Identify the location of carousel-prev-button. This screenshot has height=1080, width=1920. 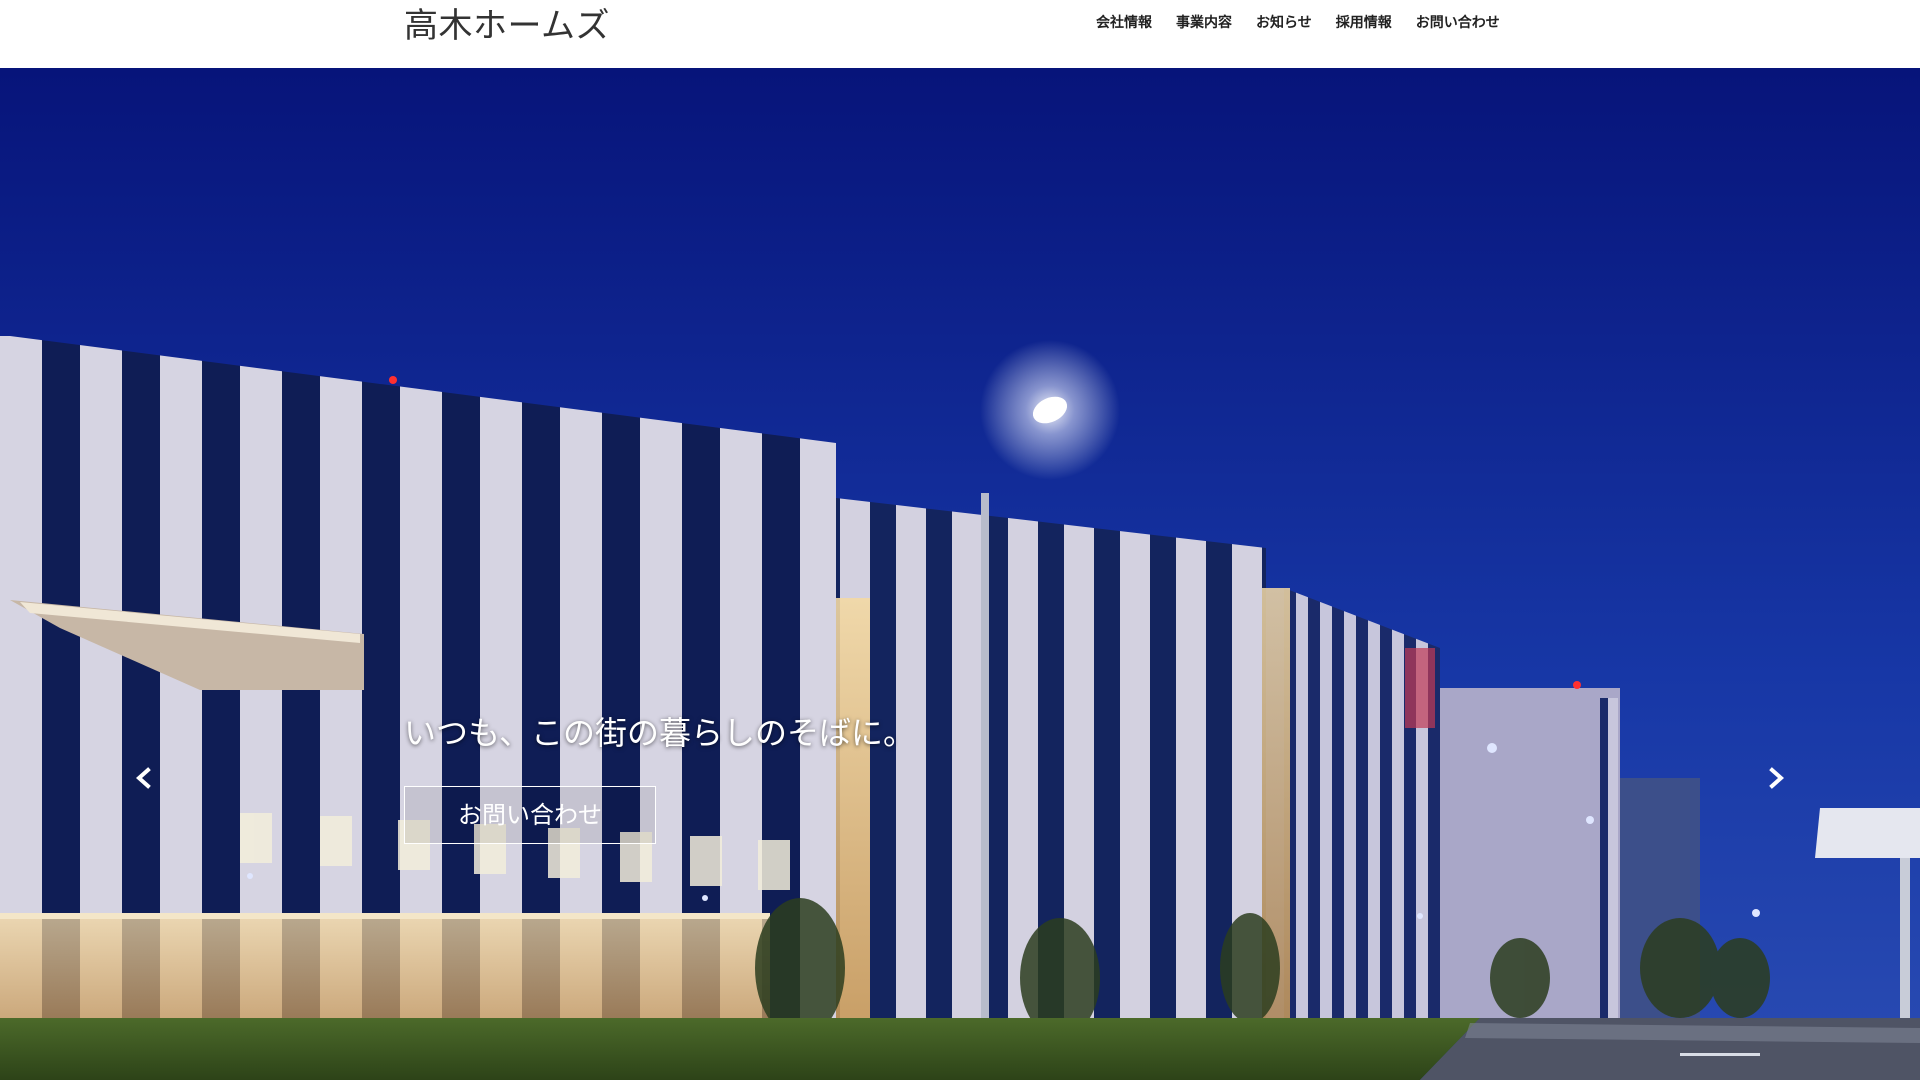
(144, 778).